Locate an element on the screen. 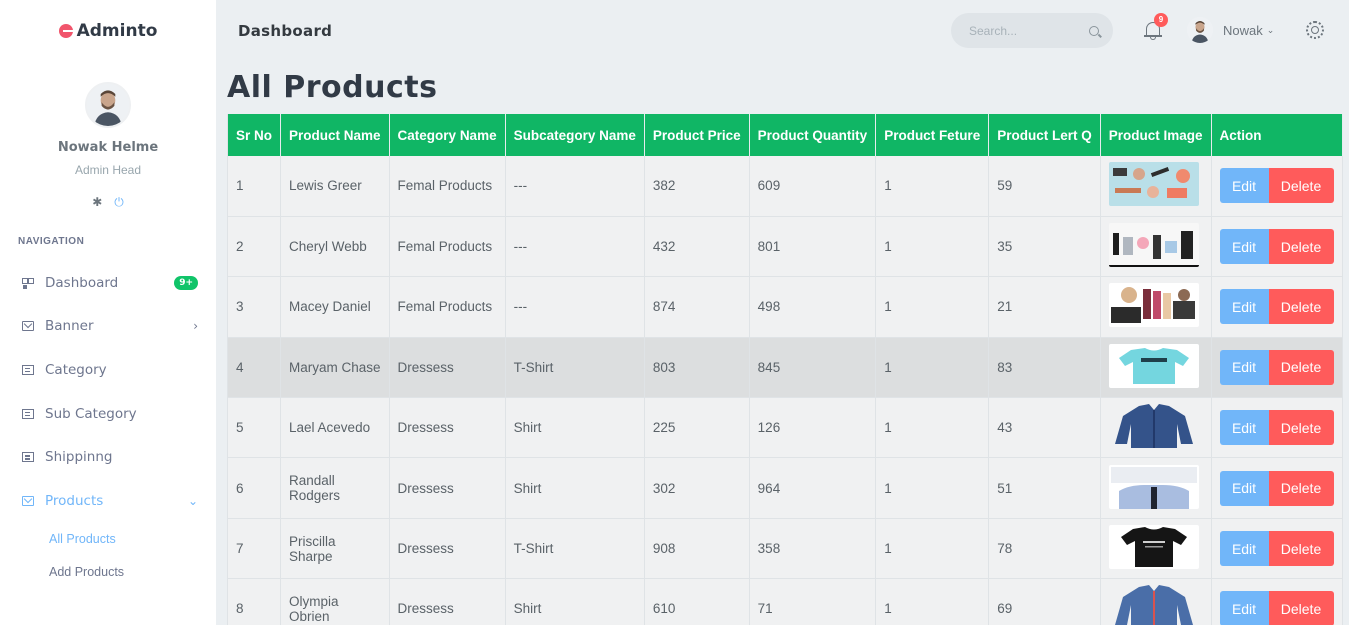 The width and height of the screenshot is (1349, 625). gear-icon: ✱ is located at coordinates (97, 202).